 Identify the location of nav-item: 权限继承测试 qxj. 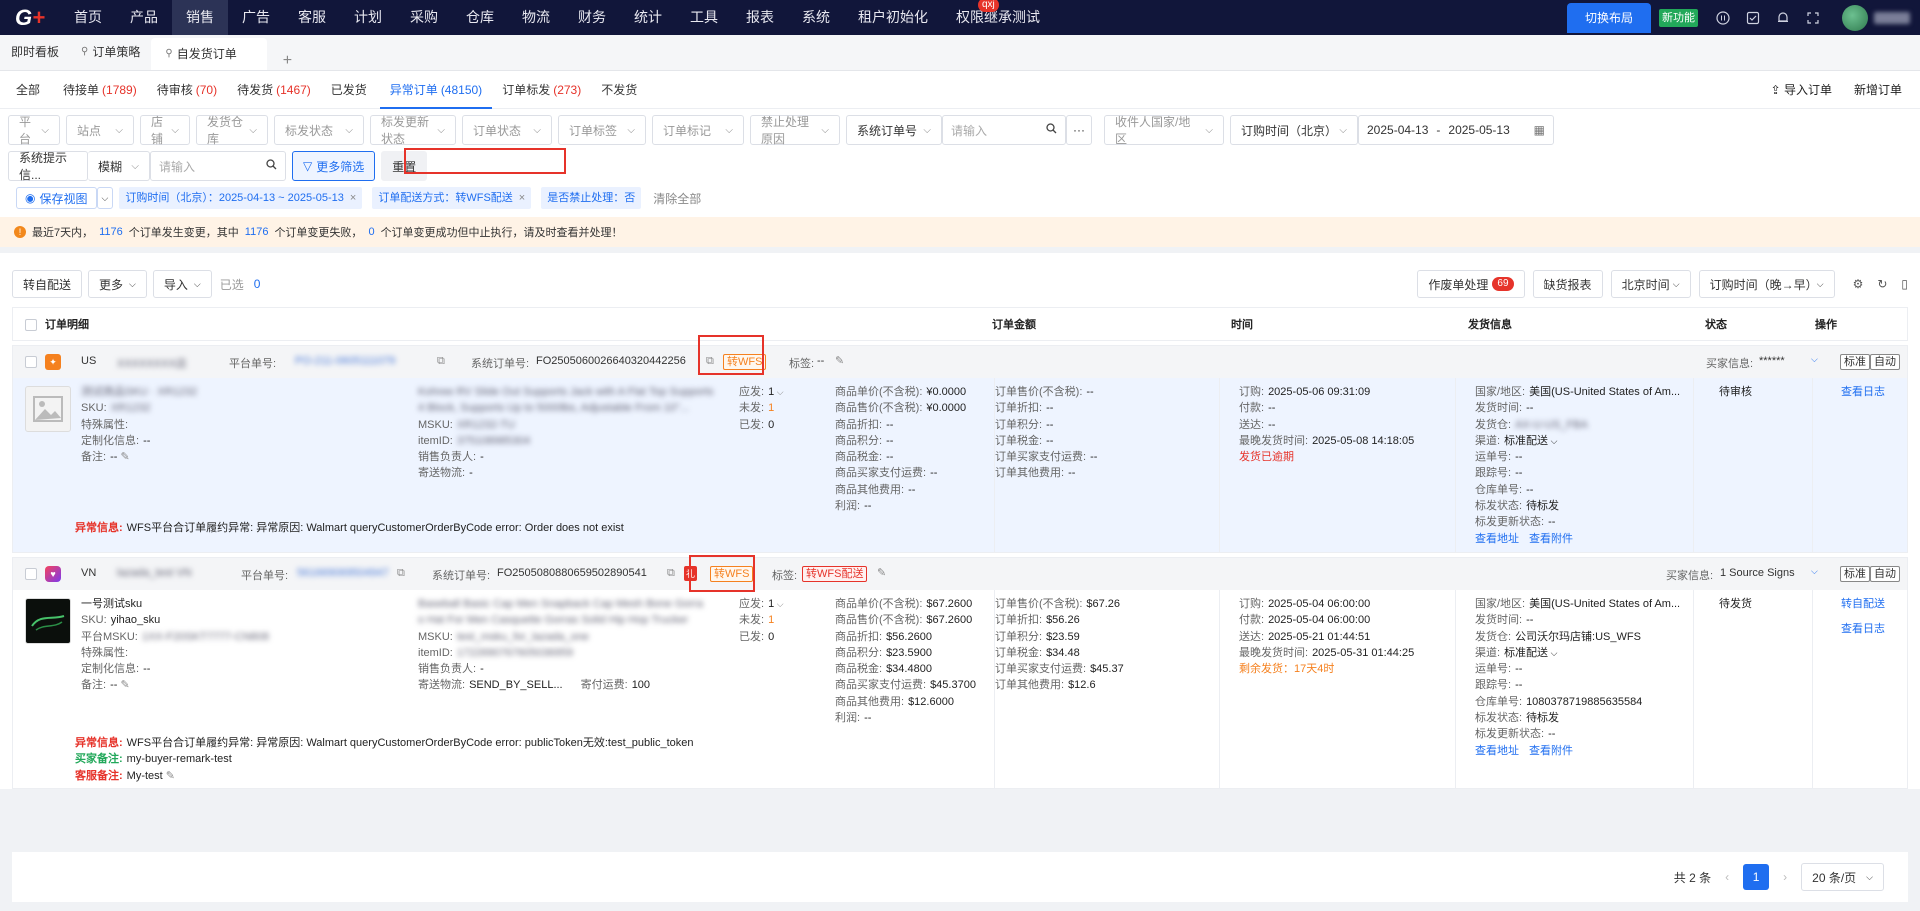
(998, 17).